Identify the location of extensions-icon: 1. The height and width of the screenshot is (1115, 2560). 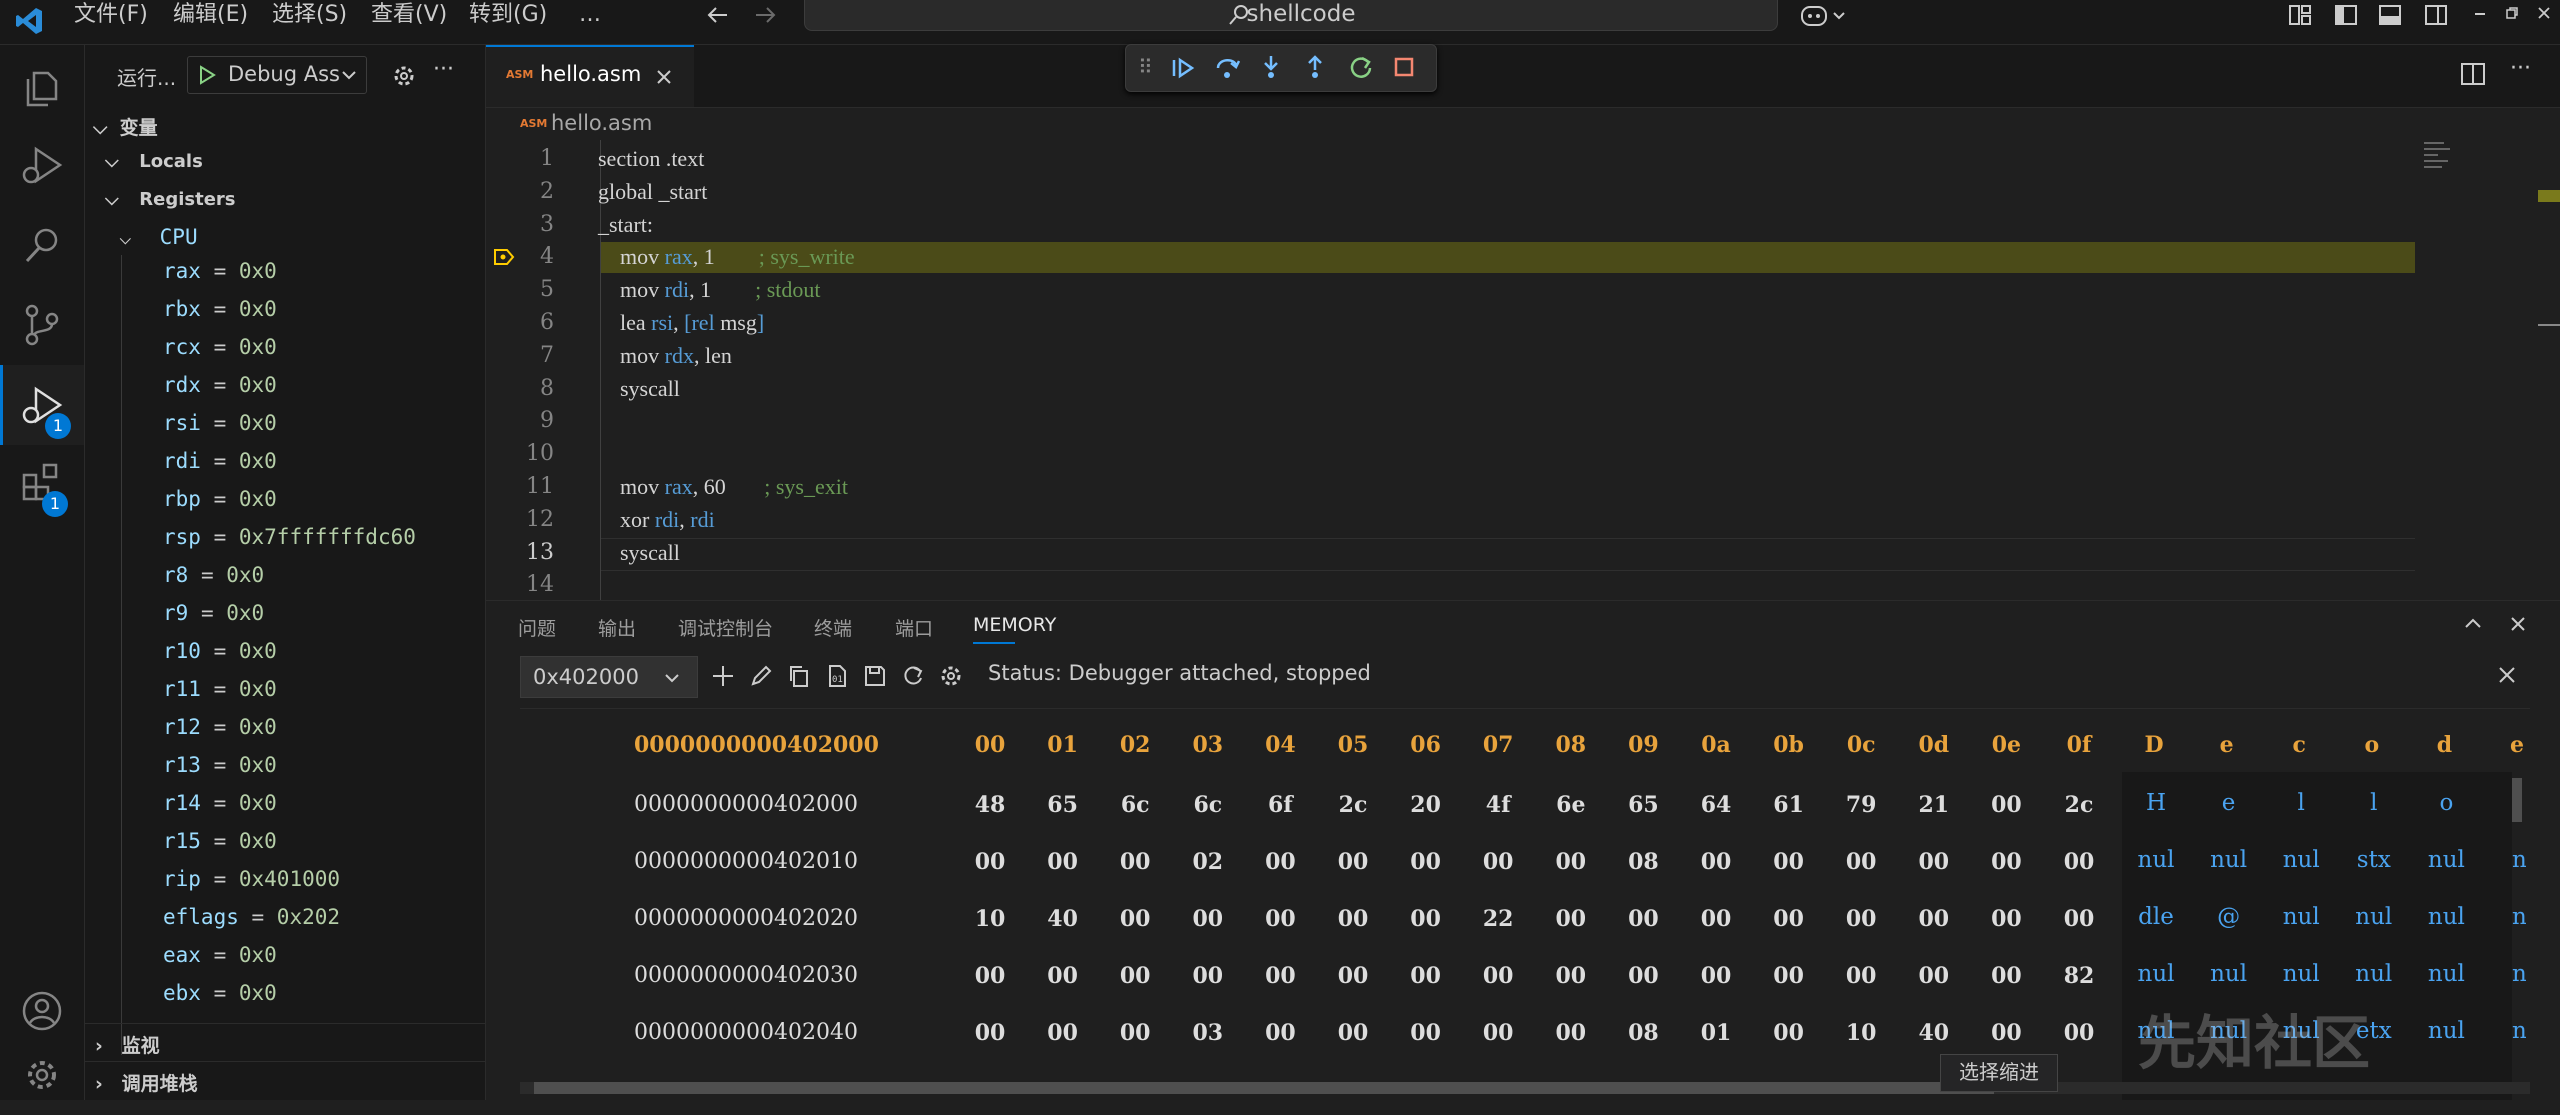
(42, 485).